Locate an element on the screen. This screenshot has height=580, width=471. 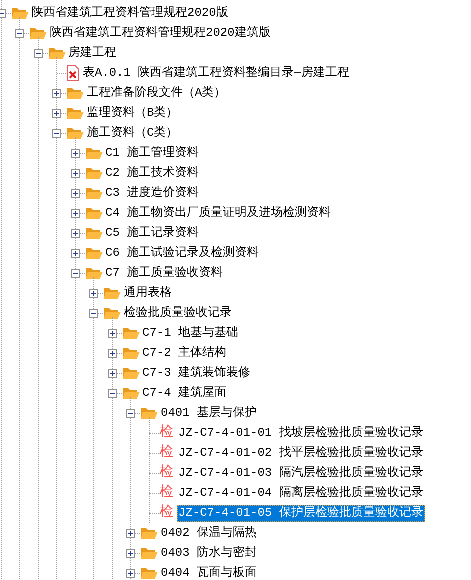
tree-item: C7-4 建筑屋面 is located at coordinates (184, 393).